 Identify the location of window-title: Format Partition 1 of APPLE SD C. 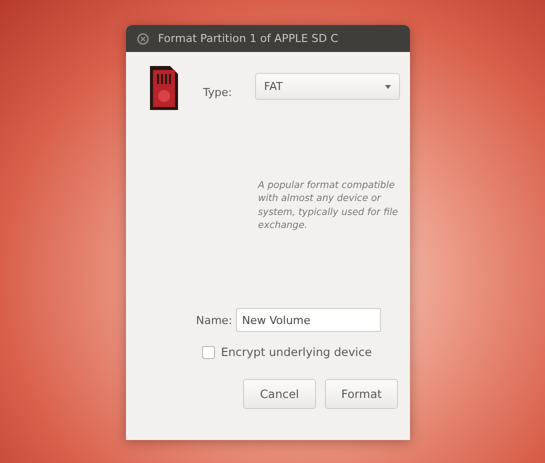
(248, 38).